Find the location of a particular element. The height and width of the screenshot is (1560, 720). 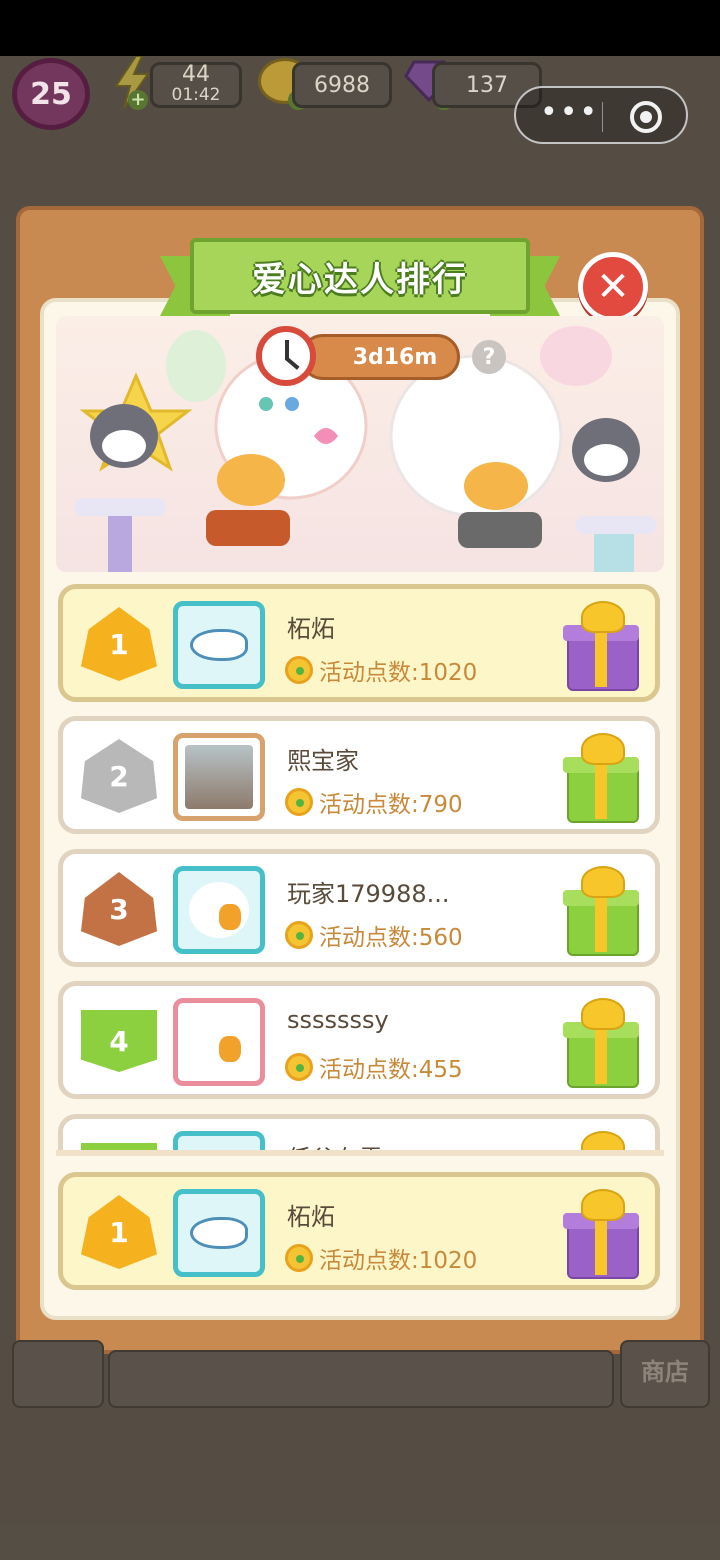

score: 活动点数:455 is located at coordinates (374, 1067).